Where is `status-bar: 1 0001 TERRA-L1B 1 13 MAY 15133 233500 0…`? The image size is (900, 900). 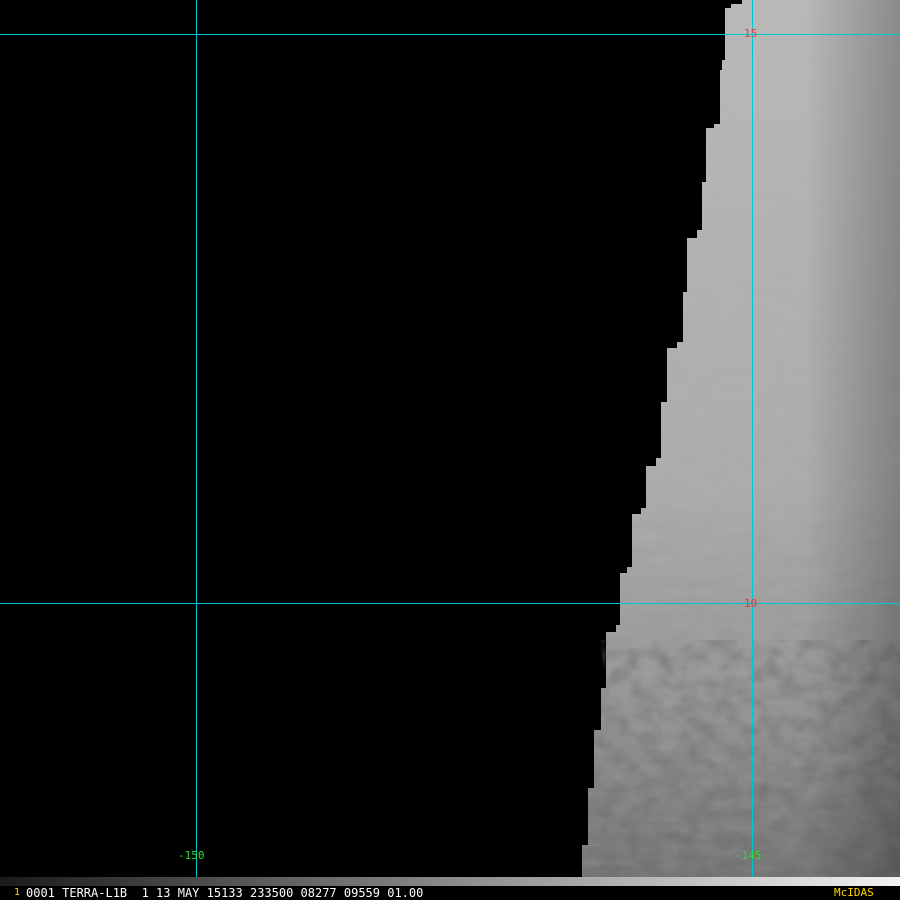 status-bar: 1 0001 TERRA-L1B 1 13 MAY 15133 233500 0… is located at coordinates (450, 893).